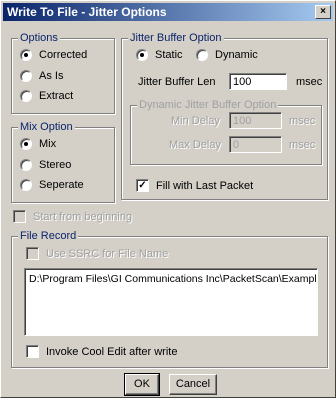 The width and height of the screenshot is (336, 398). I want to click on static-label: Static, so click(169, 55).